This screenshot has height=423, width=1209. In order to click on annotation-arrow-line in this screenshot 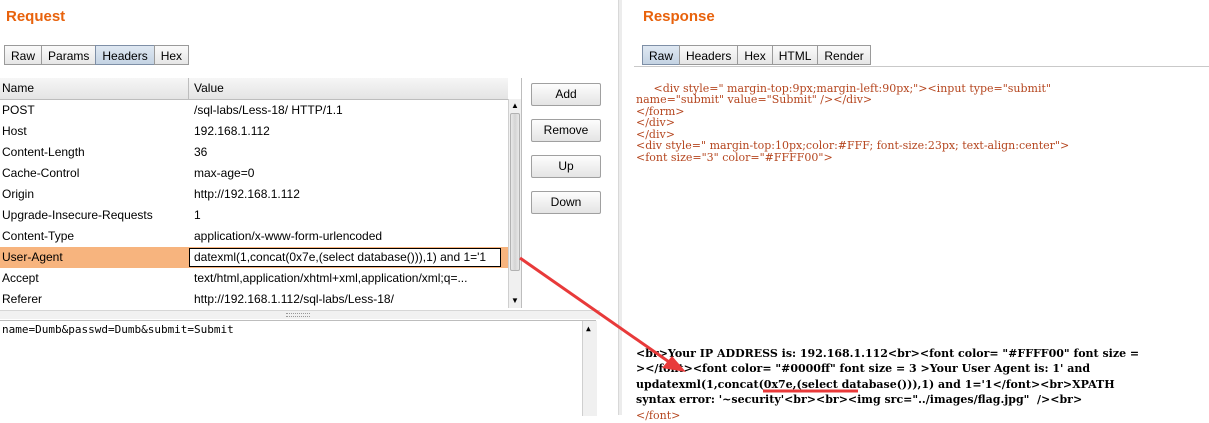, I will do `click(596, 311)`.